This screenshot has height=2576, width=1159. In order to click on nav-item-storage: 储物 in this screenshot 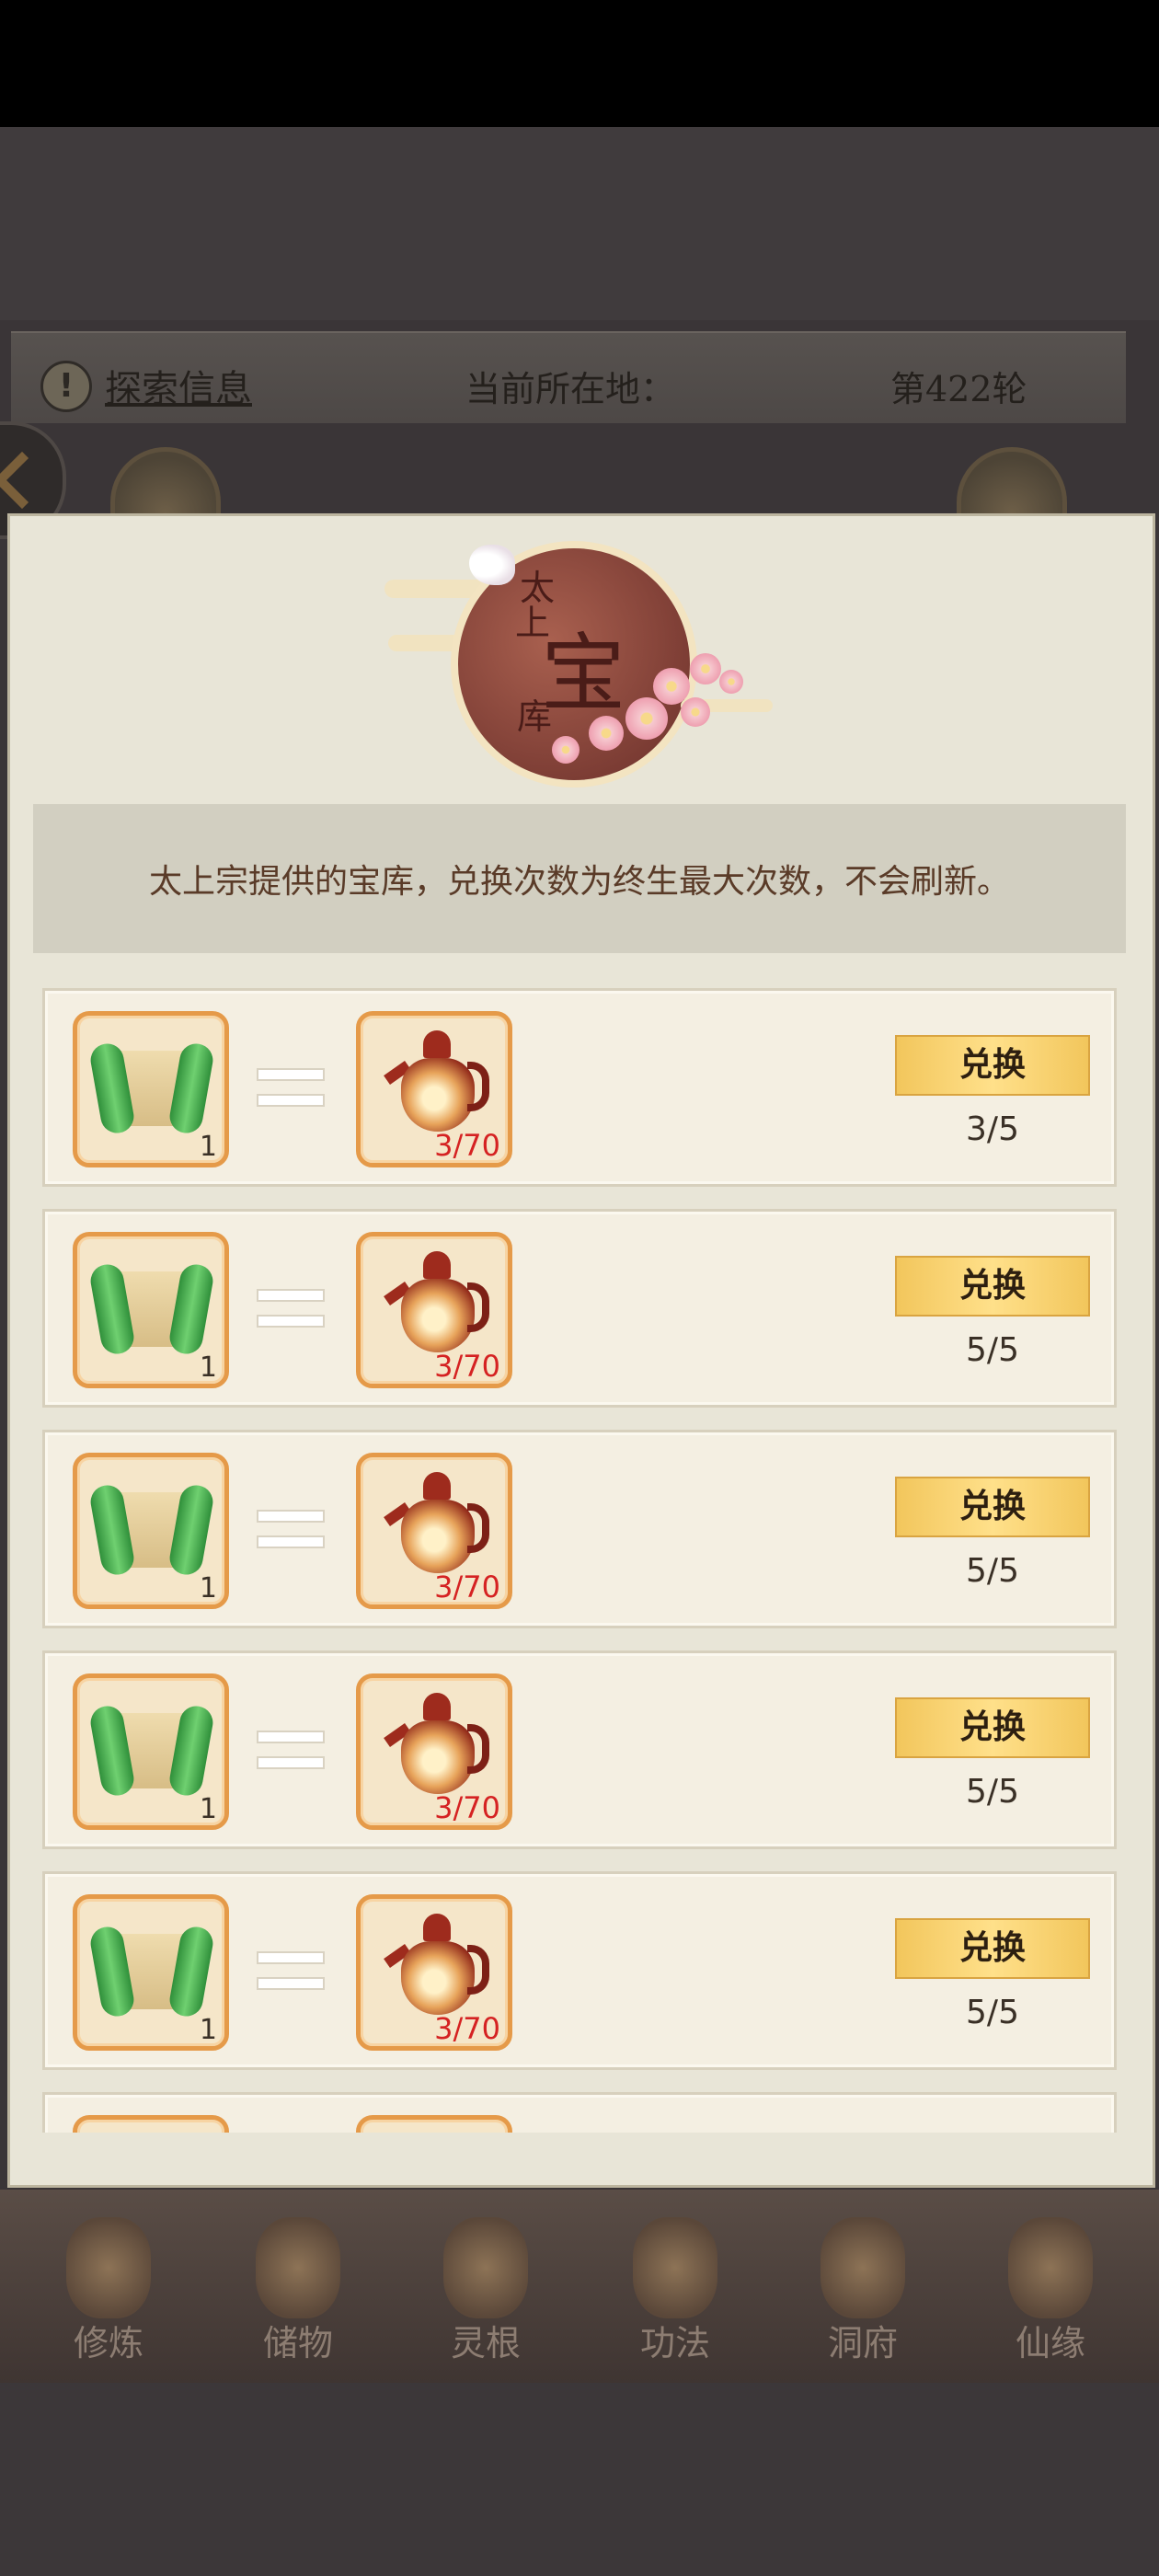, I will do `click(298, 2291)`.